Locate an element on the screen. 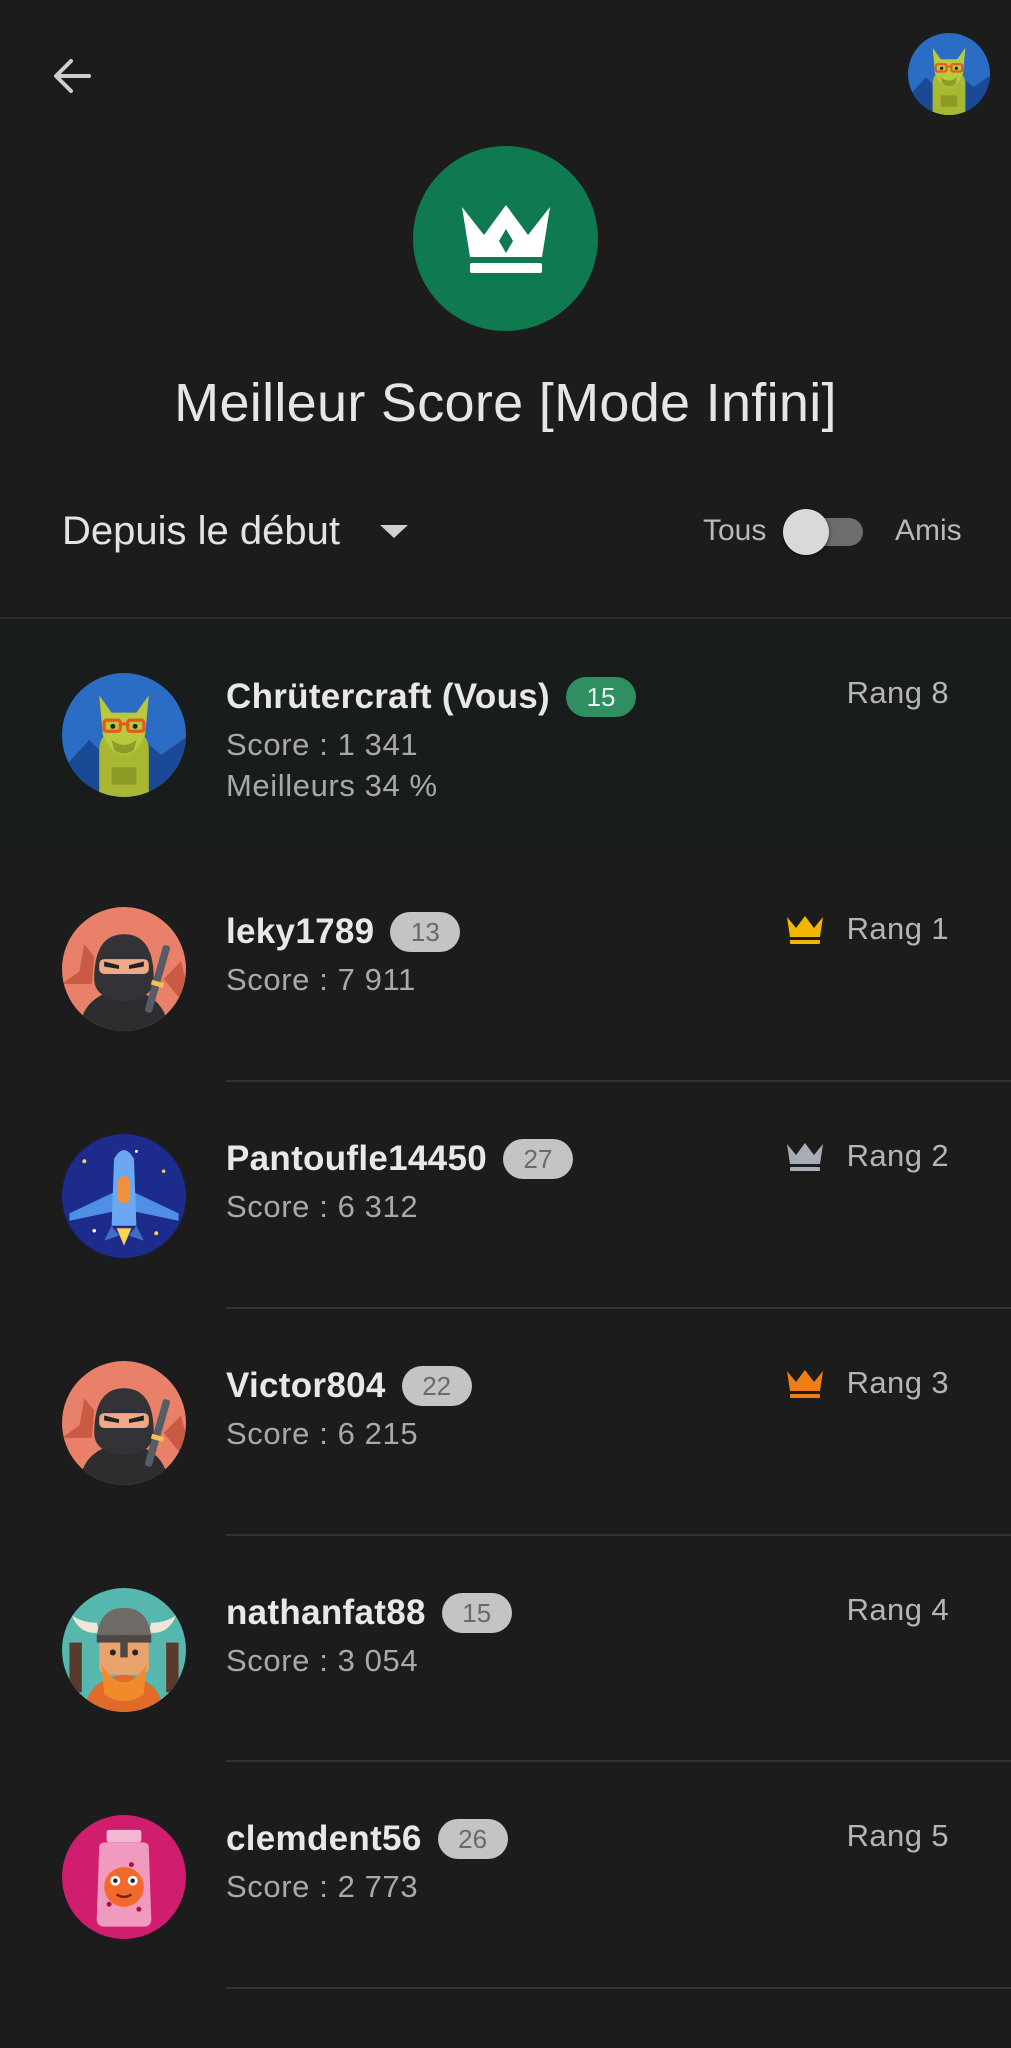 Image resolution: width=1011 pixels, height=2048 pixels. dropdown-arrow-icon is located at coordinates (393, 531).